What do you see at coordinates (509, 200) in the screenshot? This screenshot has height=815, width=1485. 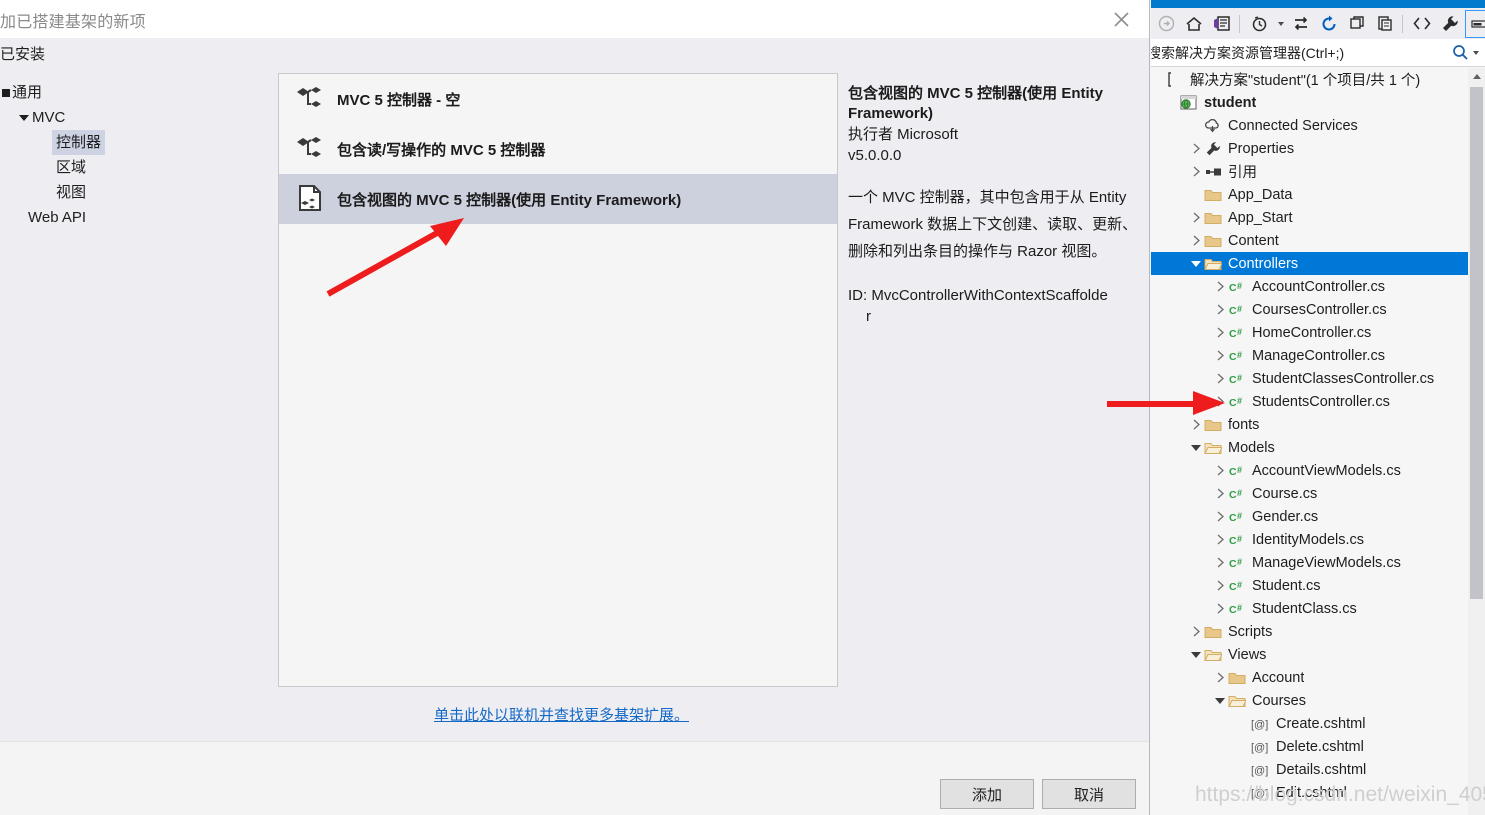 I see `list-item-label: 包含视图的 MVC 5 控制器(使用 Entity Framework)` at bounding box center [509, 200].